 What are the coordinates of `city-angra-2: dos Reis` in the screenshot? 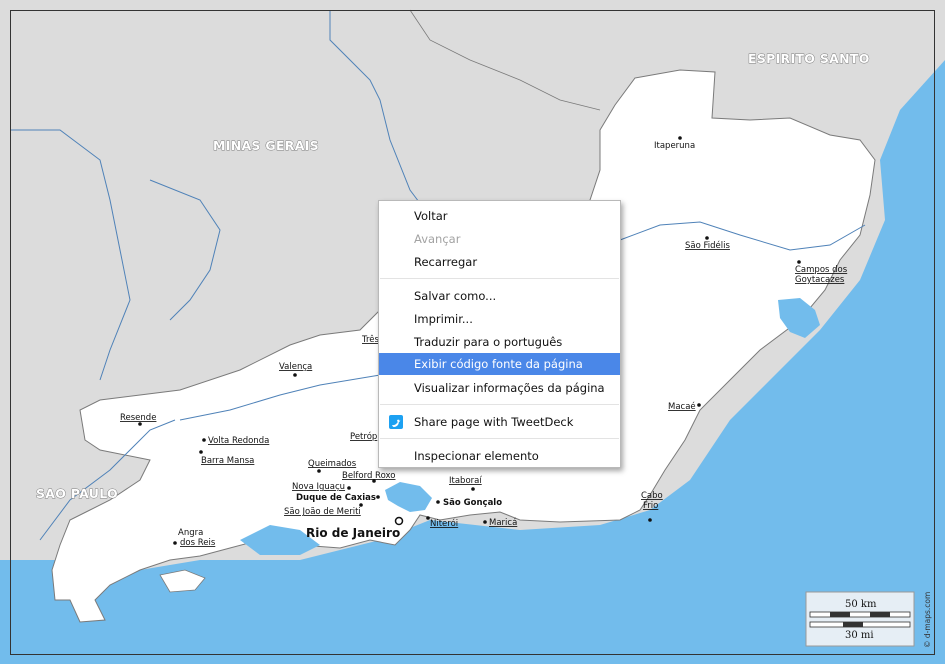 It's located at (198, 543).